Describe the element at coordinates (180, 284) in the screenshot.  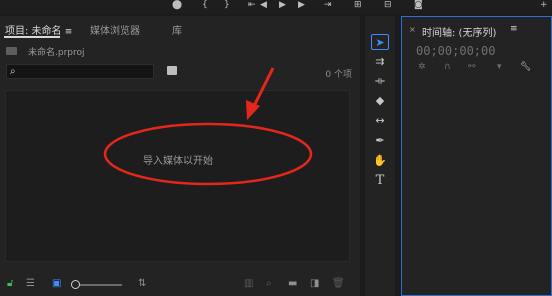
I see `project-bottom-toolbar: 🔓︎ ☰ ▣ ⇅ ▥ ⌕ ▬ ◨ 🗑︎` at that location.